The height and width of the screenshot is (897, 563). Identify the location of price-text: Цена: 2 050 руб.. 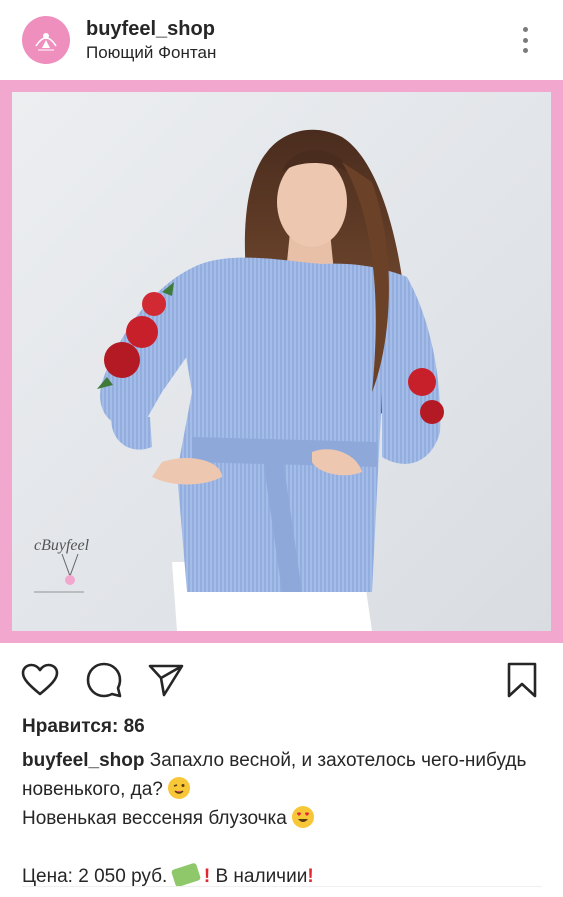
(95, 876).